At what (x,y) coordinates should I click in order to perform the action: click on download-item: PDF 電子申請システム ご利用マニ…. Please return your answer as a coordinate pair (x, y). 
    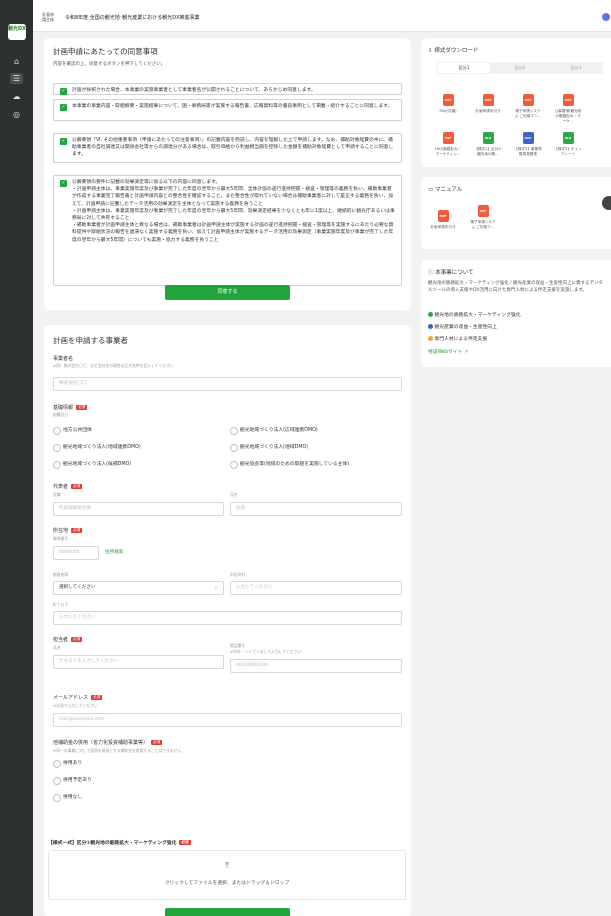
    Looking at the image, I should click on (528, 106).